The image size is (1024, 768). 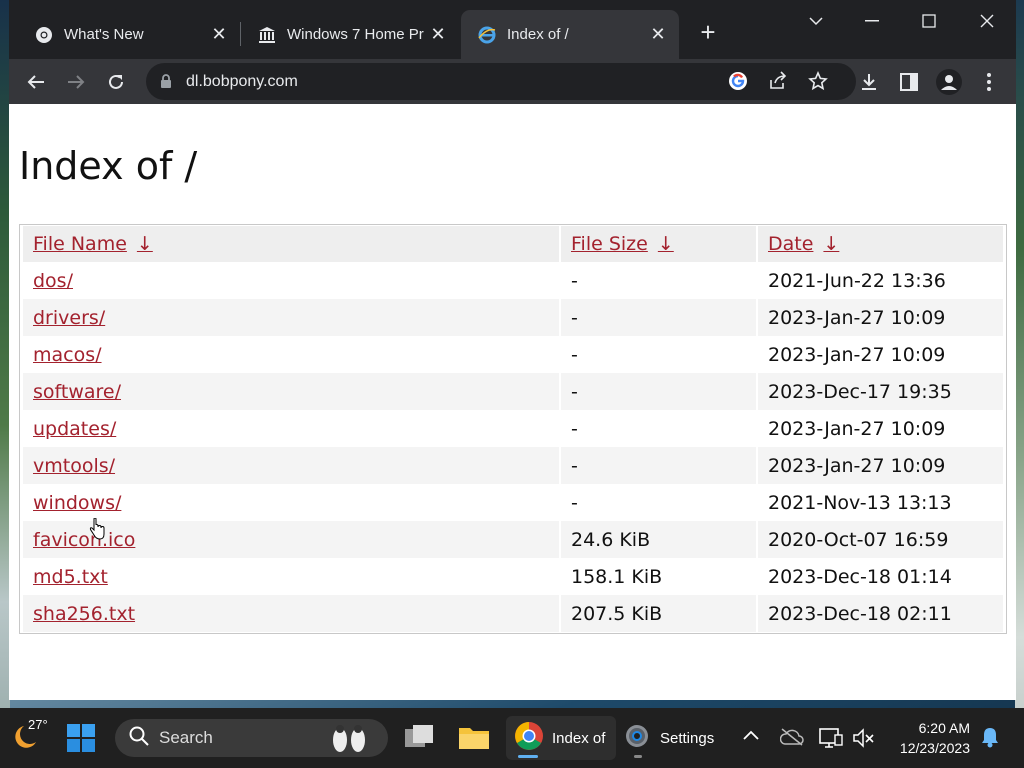 I want to click on clock-time: 6:20 AM, so click(x=944, y=728).